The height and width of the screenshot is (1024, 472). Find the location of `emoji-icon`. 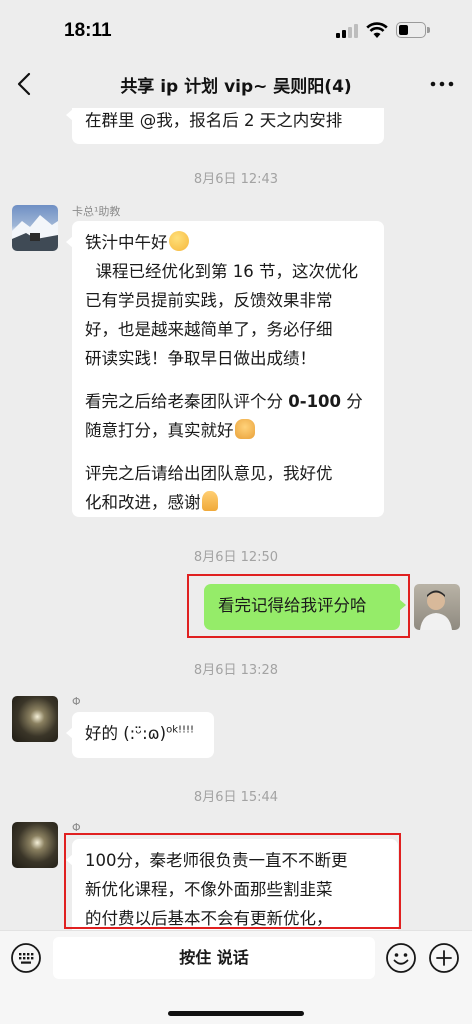

emoji-icon is located at coordinates (401, 958).